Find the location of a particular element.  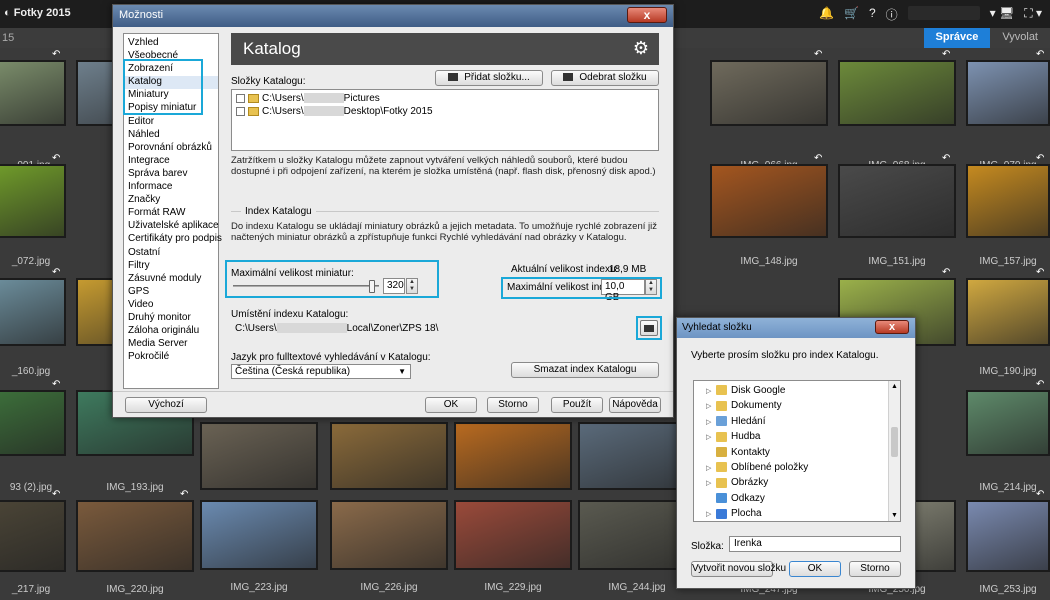

top-toolbar: 🔔 🛒 ? ⓘ ▾ 🖥 ⛶ ▾ is located at coordinates (930, 14).